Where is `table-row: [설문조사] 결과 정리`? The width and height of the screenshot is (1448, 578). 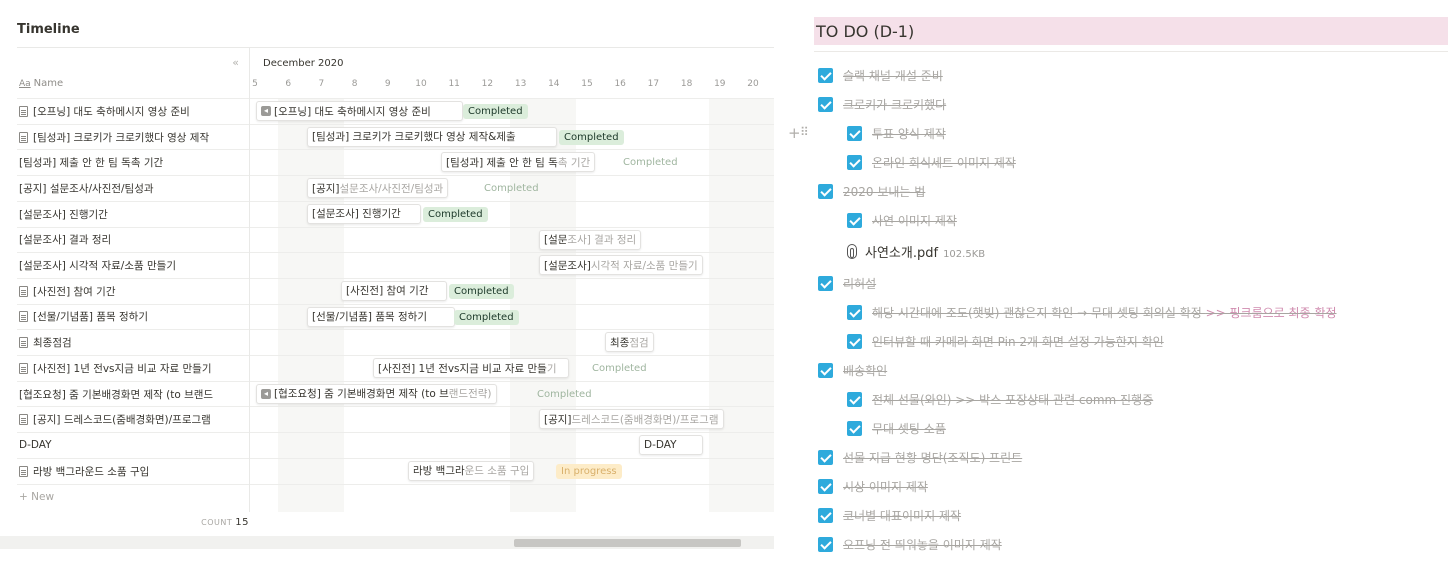
table-row: [설문조사] 결과 정리 is located at coordinates (133, 239).